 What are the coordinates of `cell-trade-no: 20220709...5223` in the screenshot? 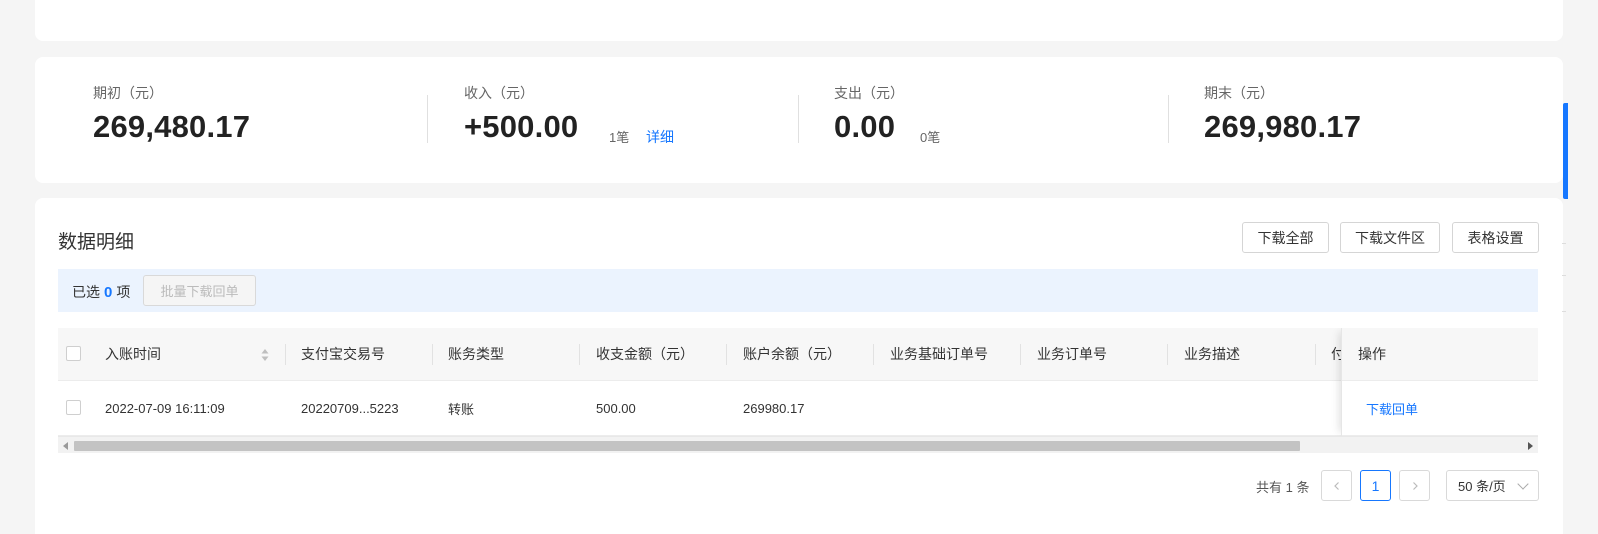 It's located at (350, 408).